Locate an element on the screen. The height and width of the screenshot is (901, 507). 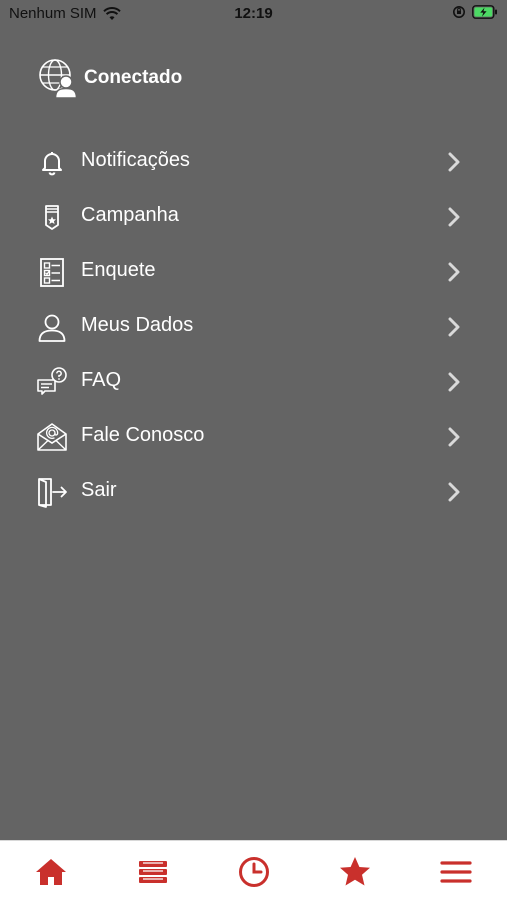
clock-icon is located at coordinates (254, 872).